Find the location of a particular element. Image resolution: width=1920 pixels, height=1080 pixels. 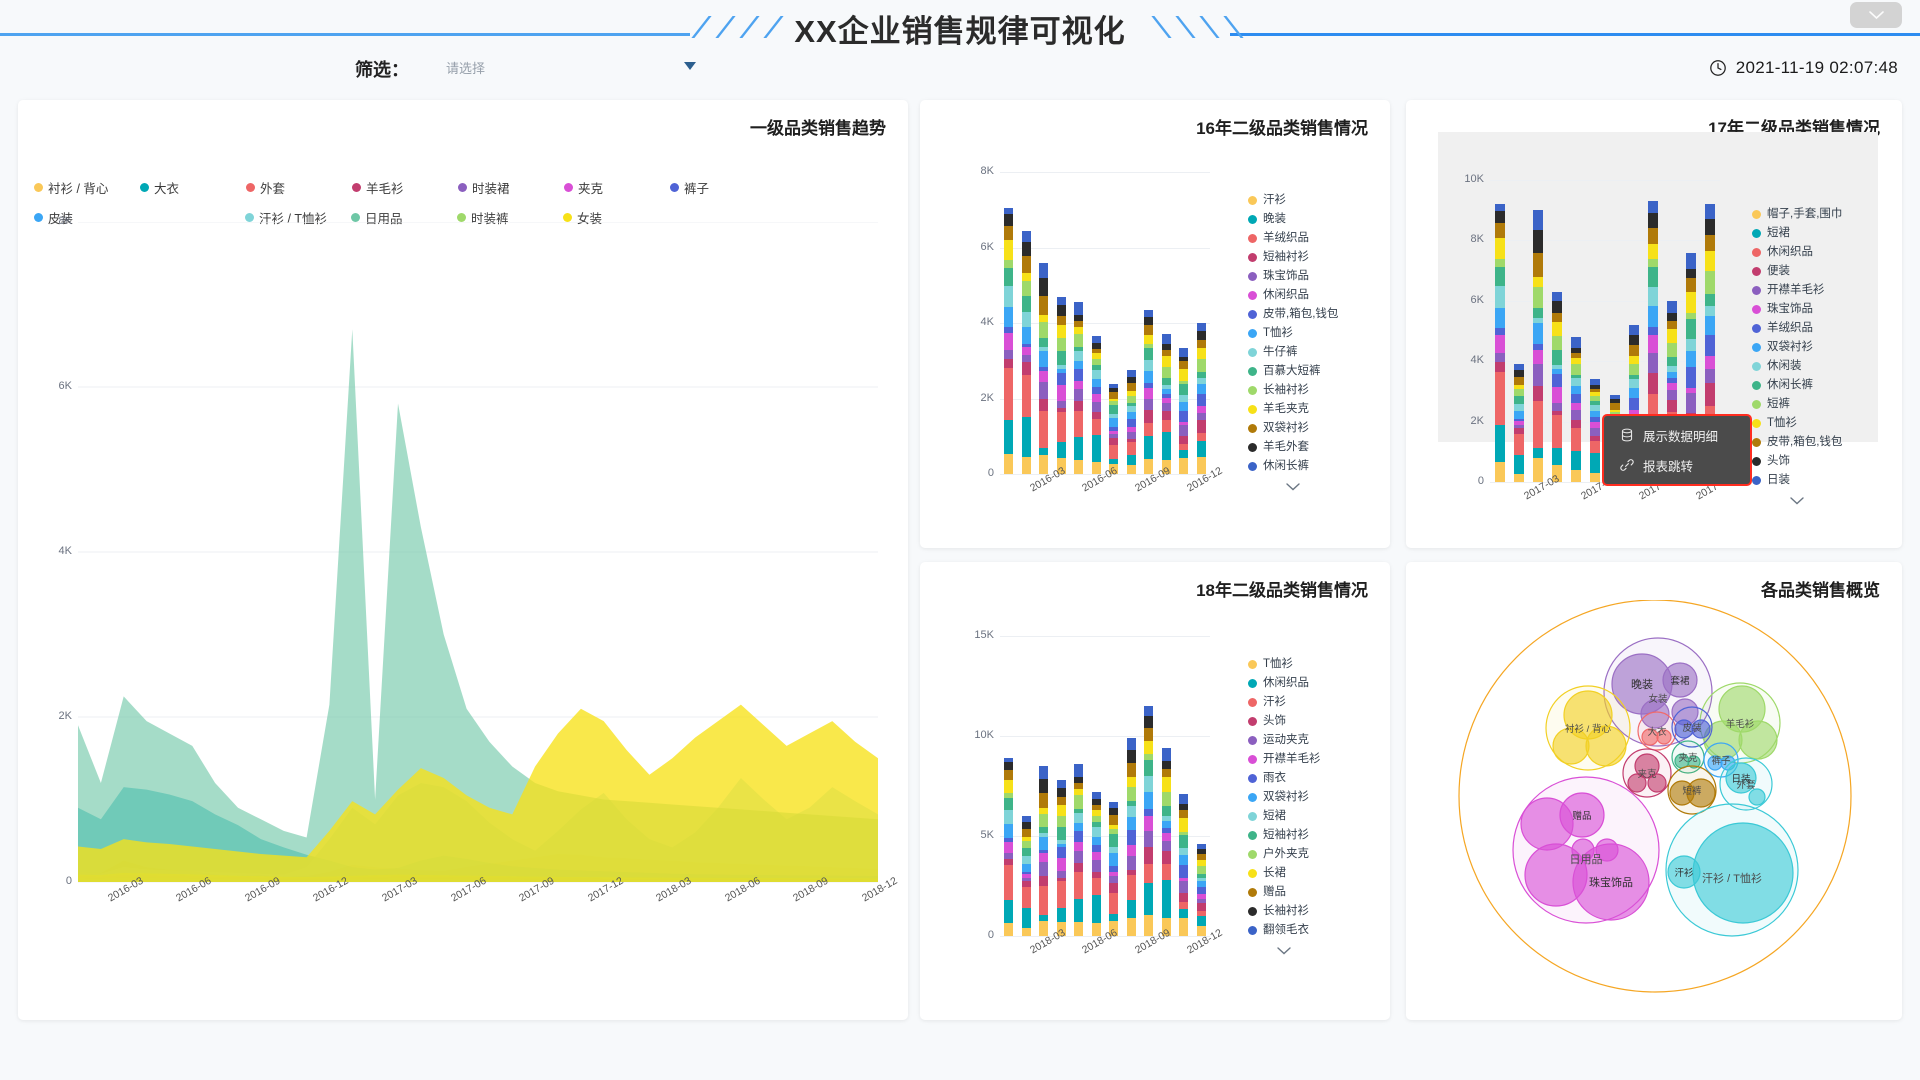

legend-item: 双袋衬衫 is located at coordinates (1293, 428).